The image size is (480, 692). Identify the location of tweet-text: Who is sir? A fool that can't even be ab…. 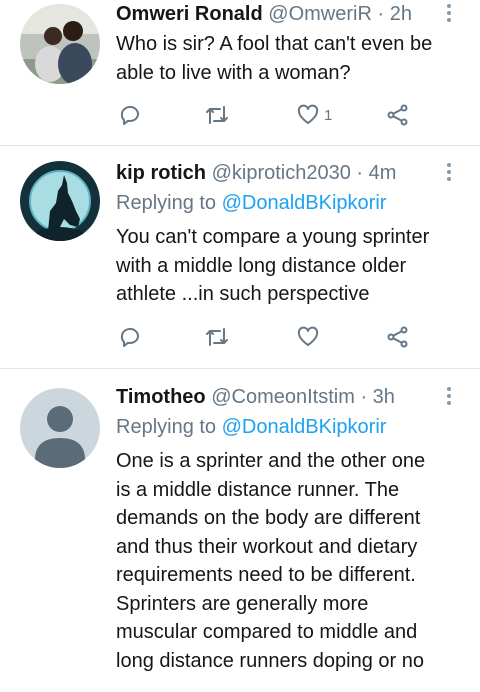
(289, 58).